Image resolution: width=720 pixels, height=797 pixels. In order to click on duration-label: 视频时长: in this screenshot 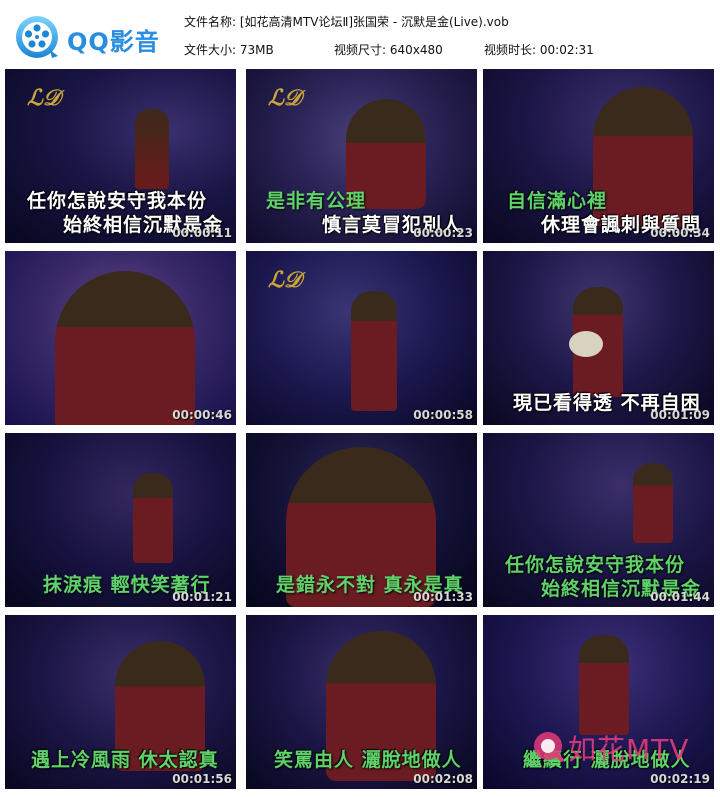, I will do `click(510, 50)`.